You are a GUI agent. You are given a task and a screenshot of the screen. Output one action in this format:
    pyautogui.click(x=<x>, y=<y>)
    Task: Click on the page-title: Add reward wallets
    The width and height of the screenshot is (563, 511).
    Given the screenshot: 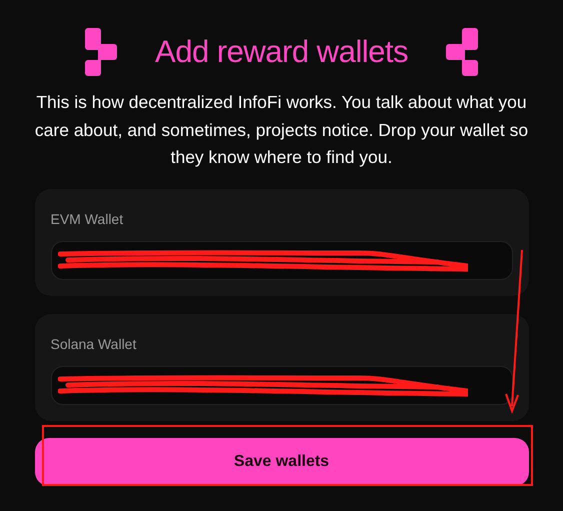 What is the action you would take?
    pyautogui.click(x=281, y=51)
    